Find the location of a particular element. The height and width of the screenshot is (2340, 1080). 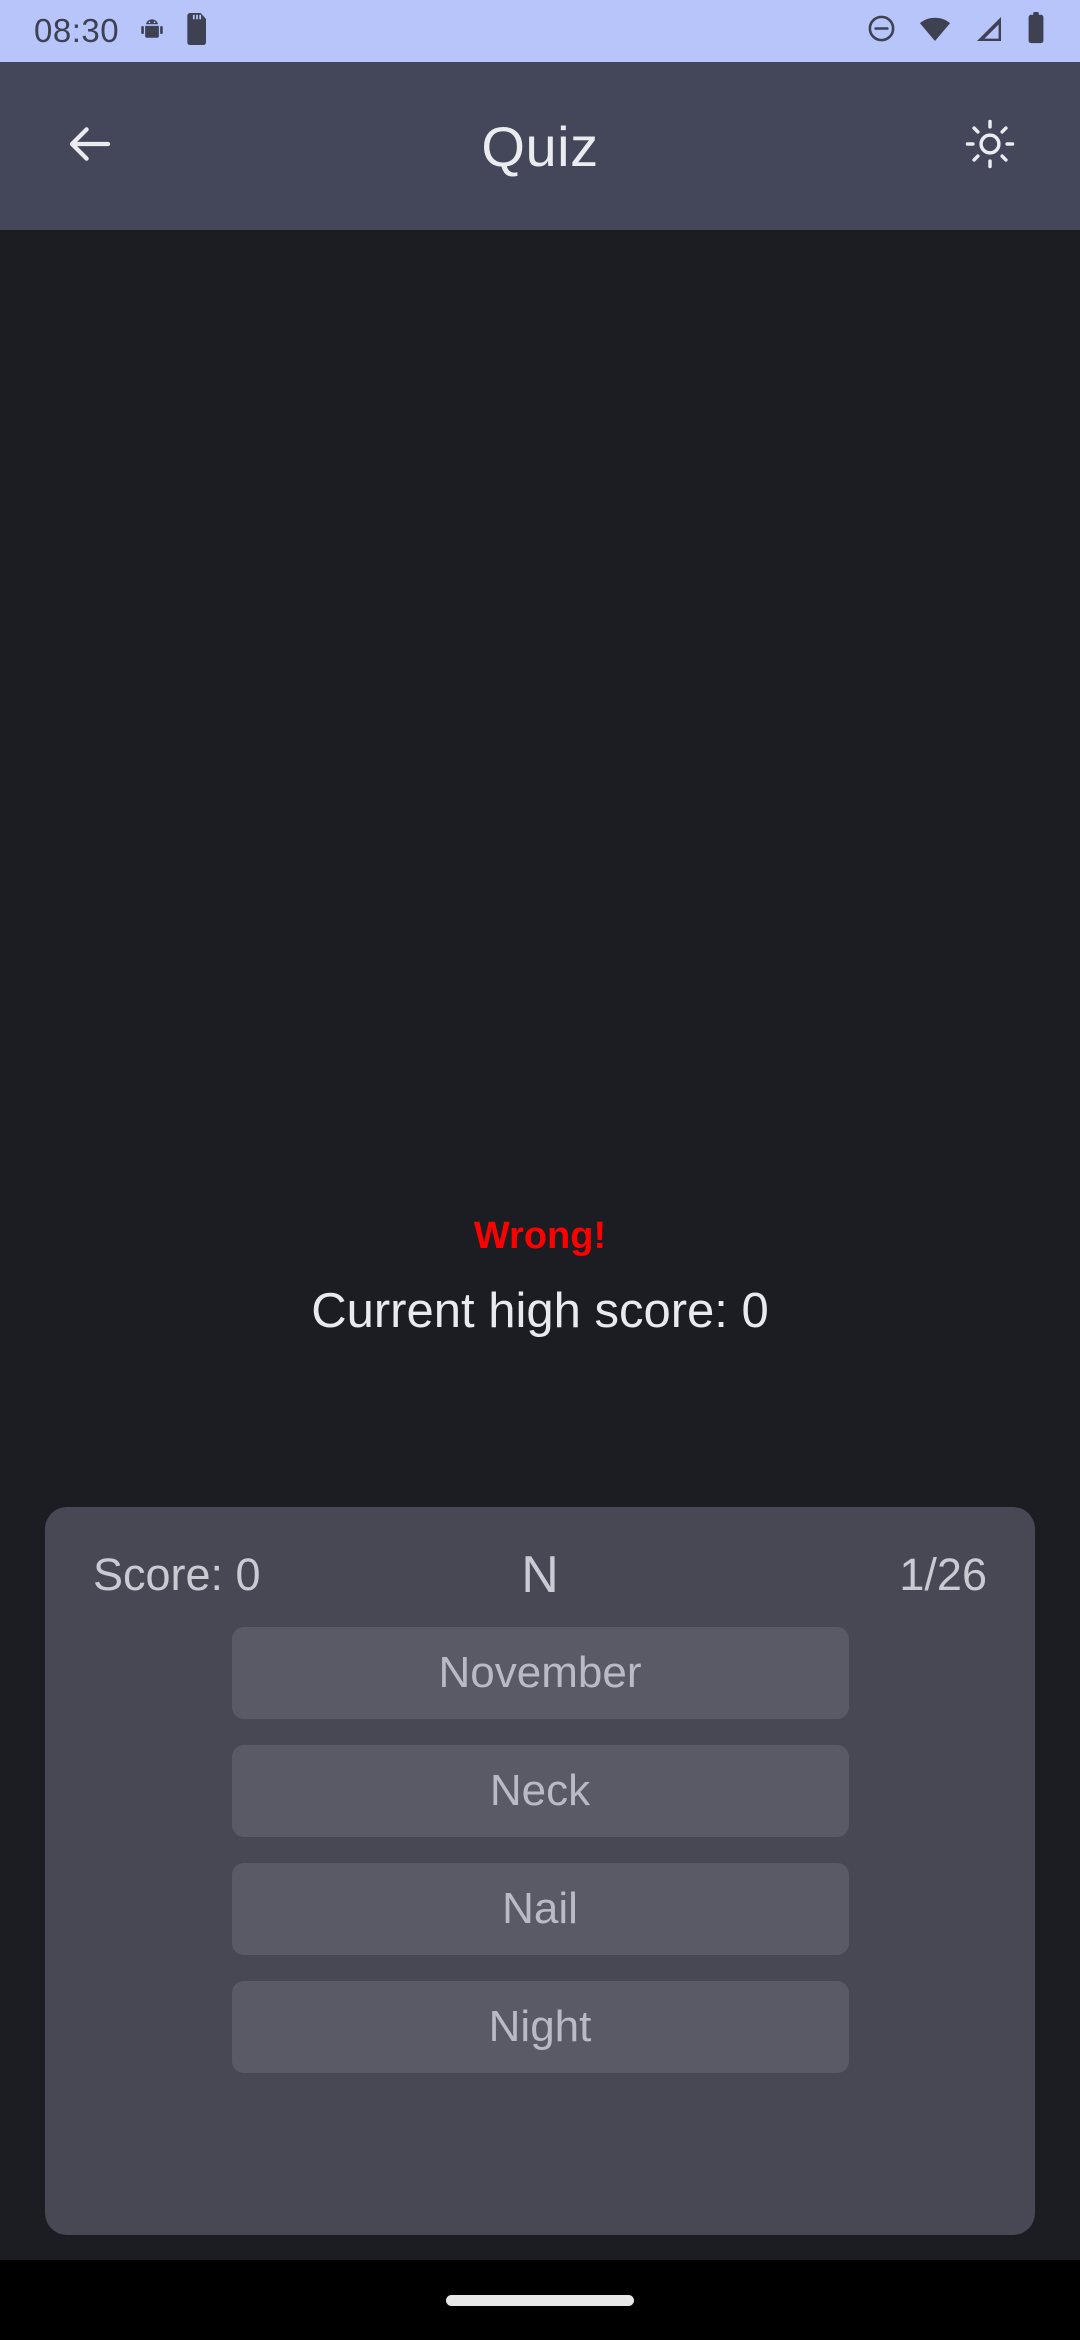

sun-brightness-icon is located at coordinates (990, 146).